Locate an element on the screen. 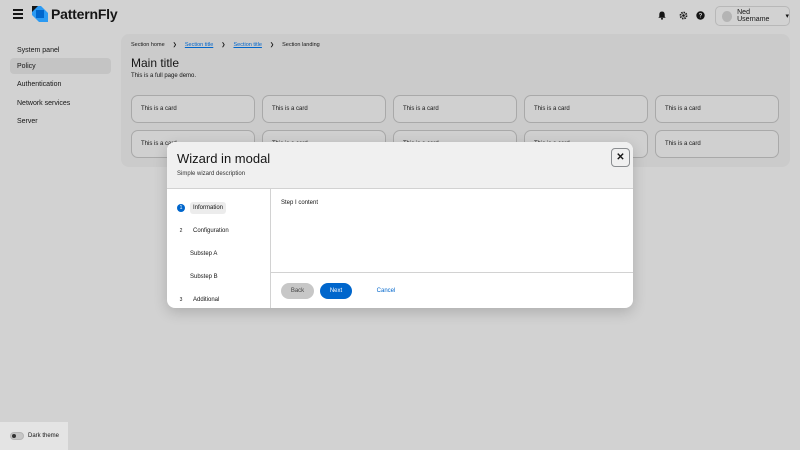 This screenshot has width=800, height=450. help-icon: ? is located at coordinates (700, 15).